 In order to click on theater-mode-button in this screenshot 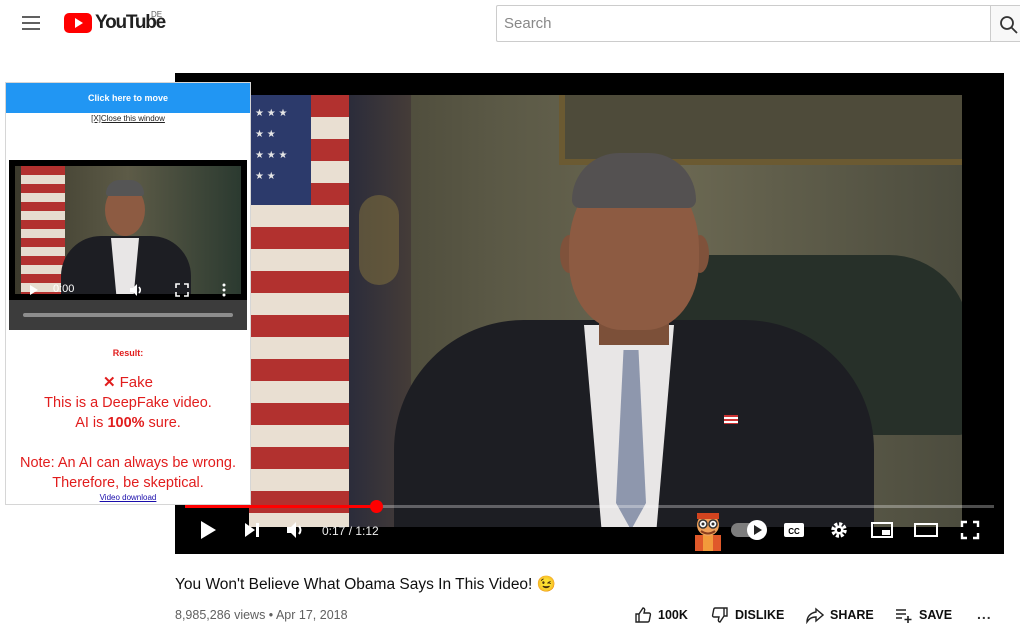, I will do `click(926, 530)`.